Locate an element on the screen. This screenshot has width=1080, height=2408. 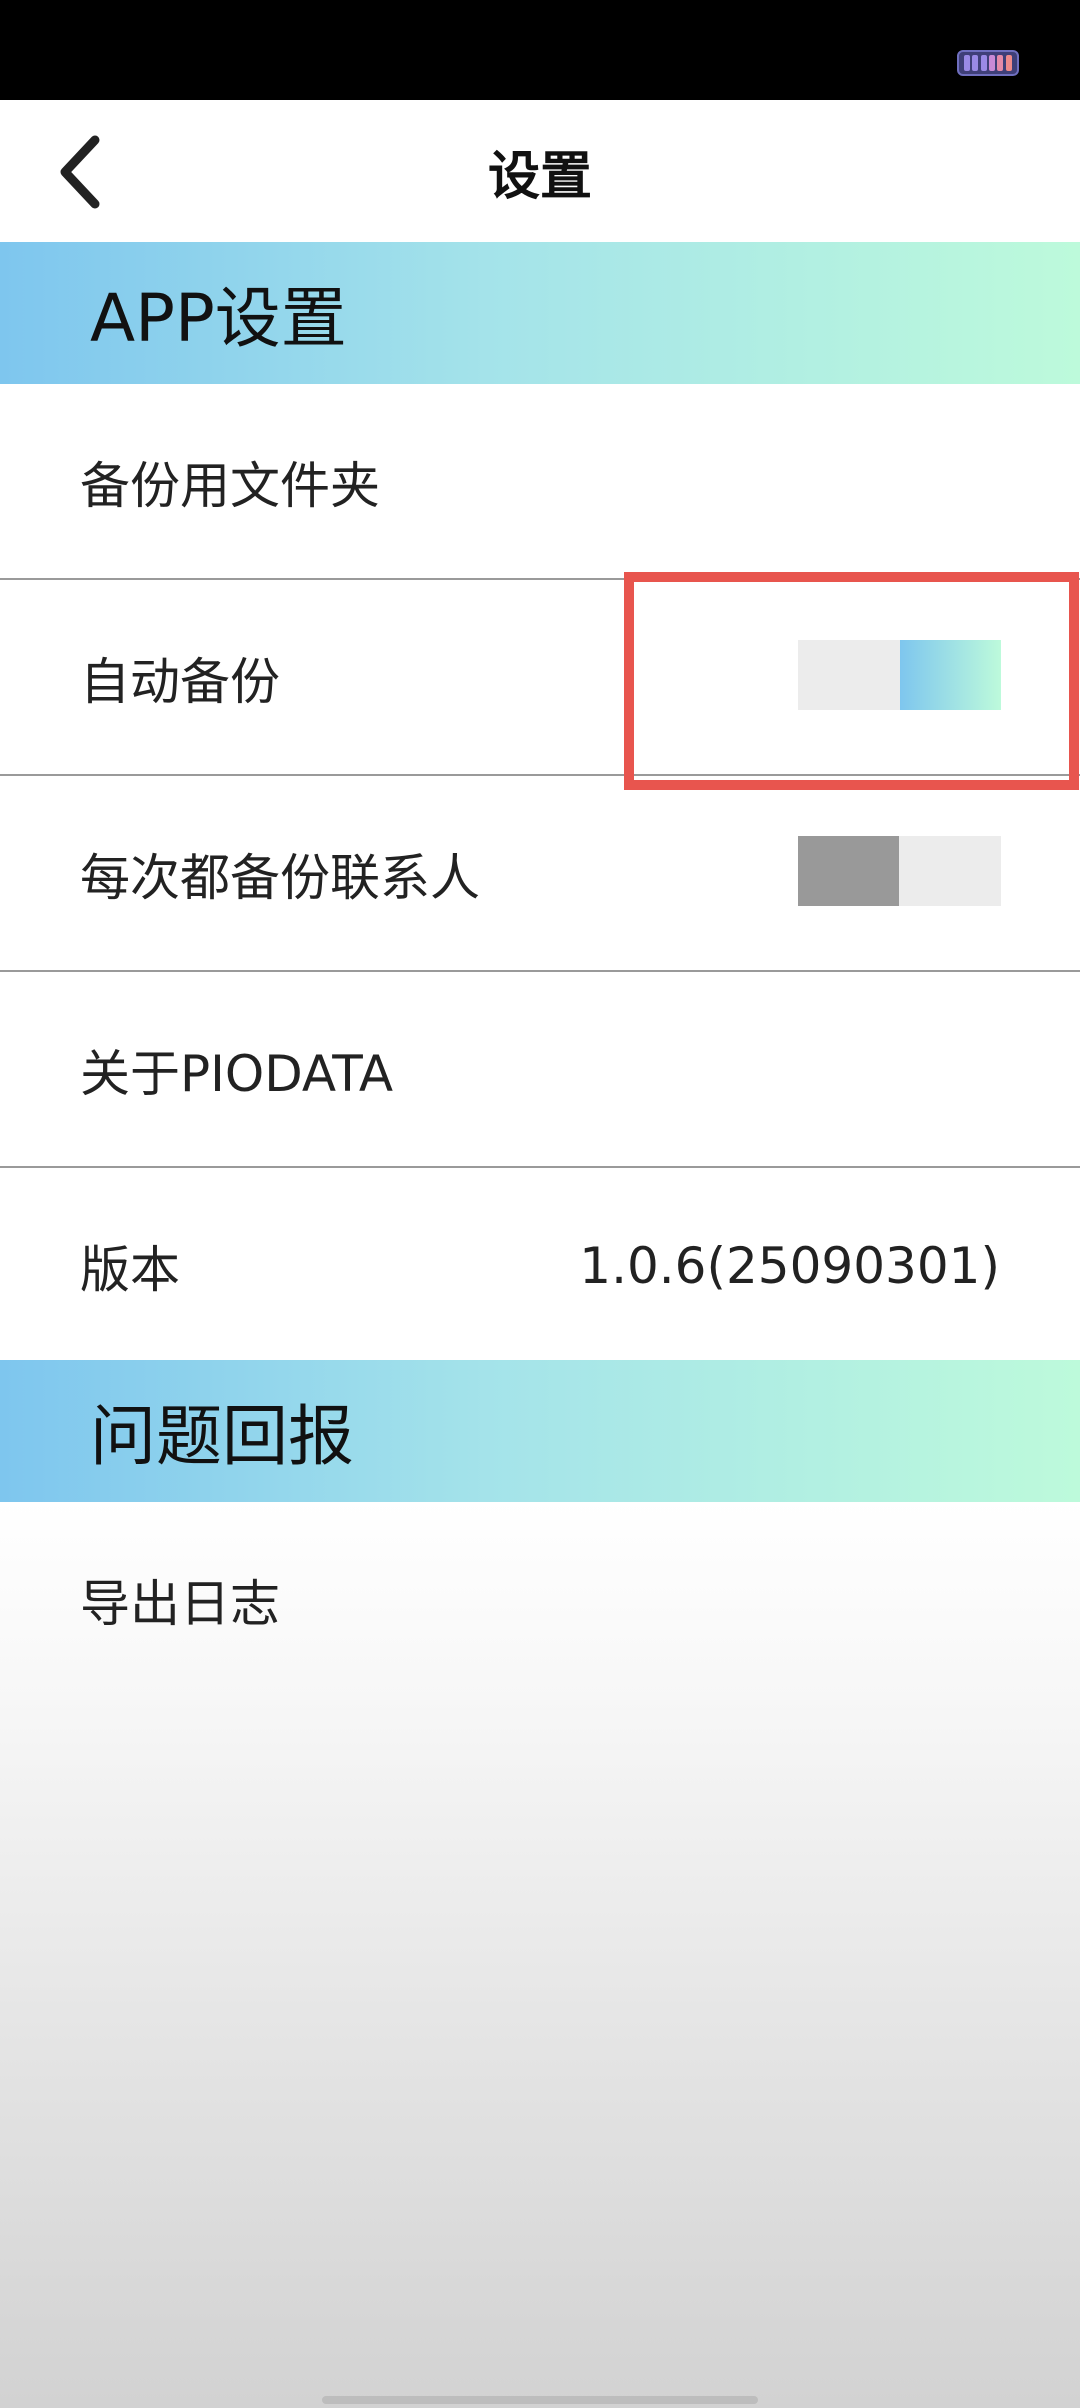
page-title: 设置 is located at coordinates (539, 176).